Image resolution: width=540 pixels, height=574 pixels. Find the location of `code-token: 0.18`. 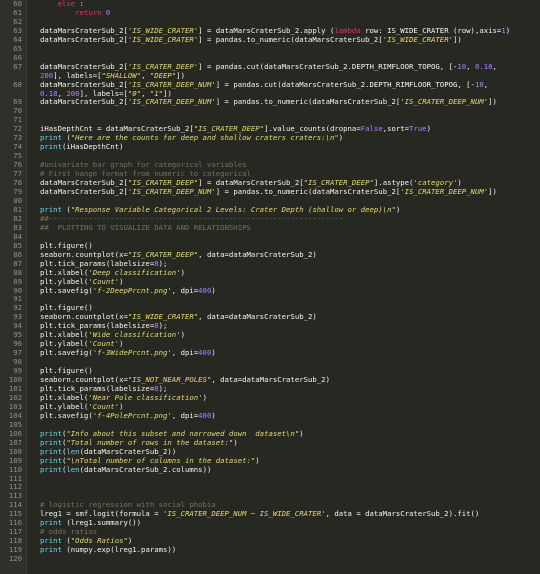

code-token: 0.18 is located at coordinates (49, 93).